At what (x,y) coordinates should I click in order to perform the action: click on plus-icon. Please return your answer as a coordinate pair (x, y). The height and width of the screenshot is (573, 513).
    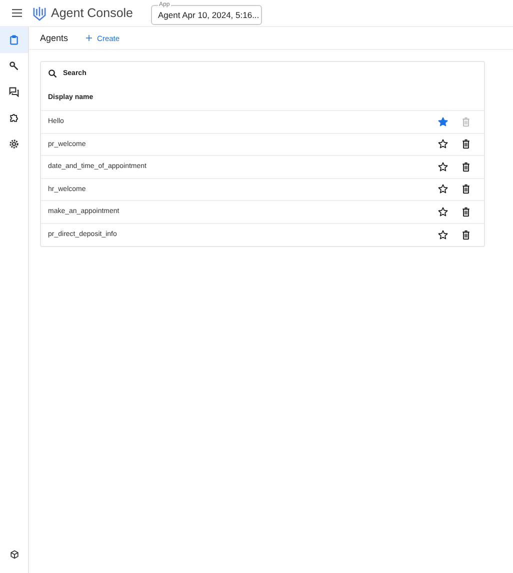
    Looking at the image, I should click on (89, 38).